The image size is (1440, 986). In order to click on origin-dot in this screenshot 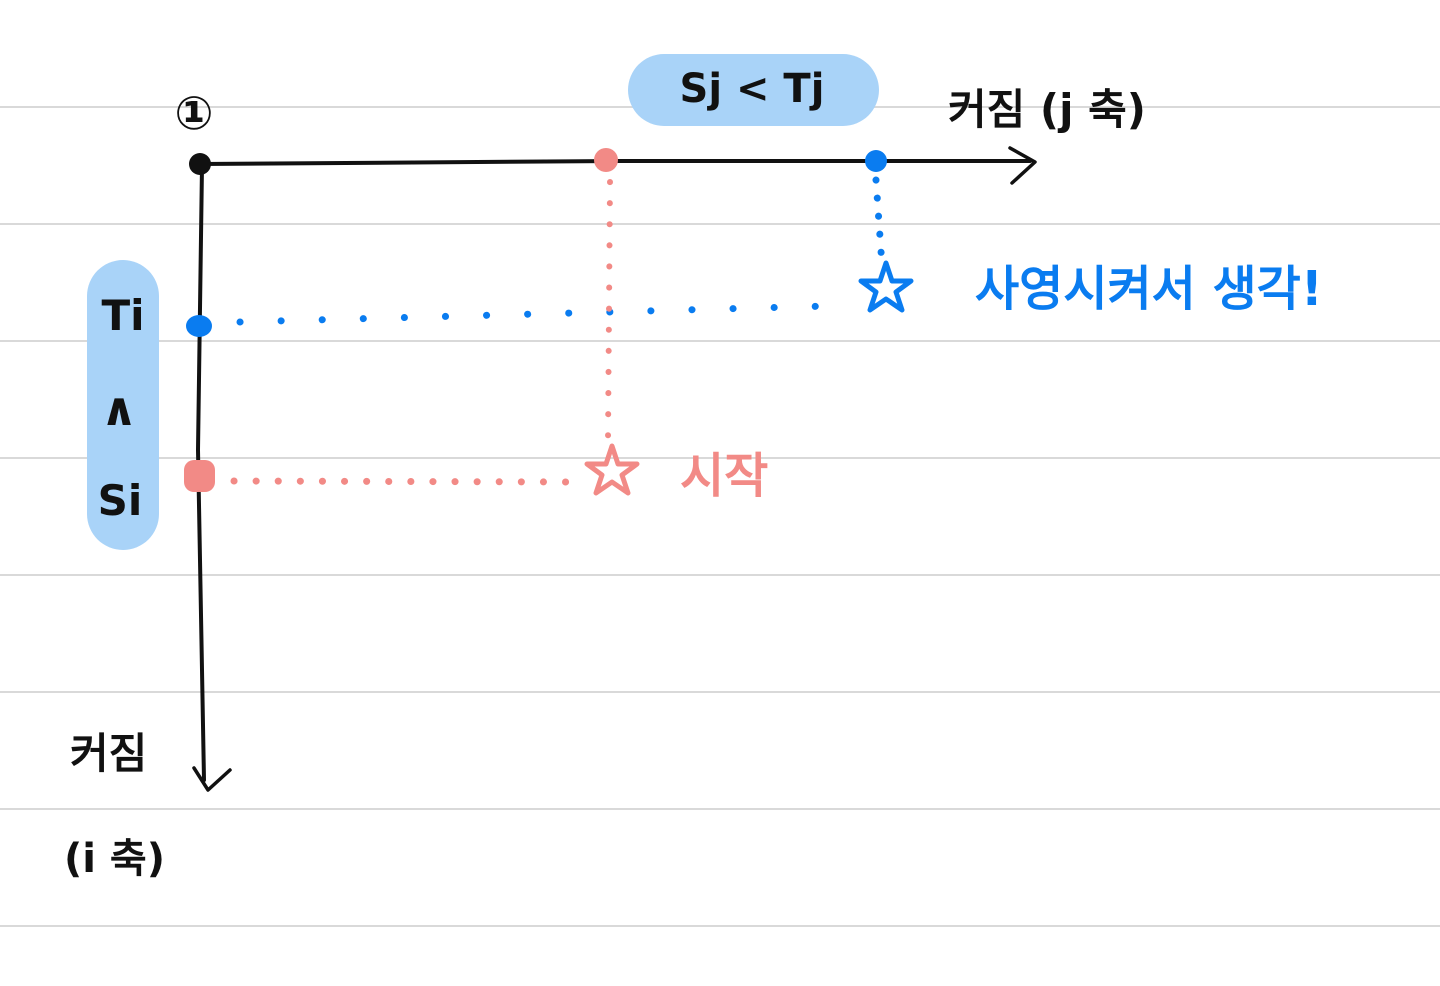, I will do `click(200, 164)`.